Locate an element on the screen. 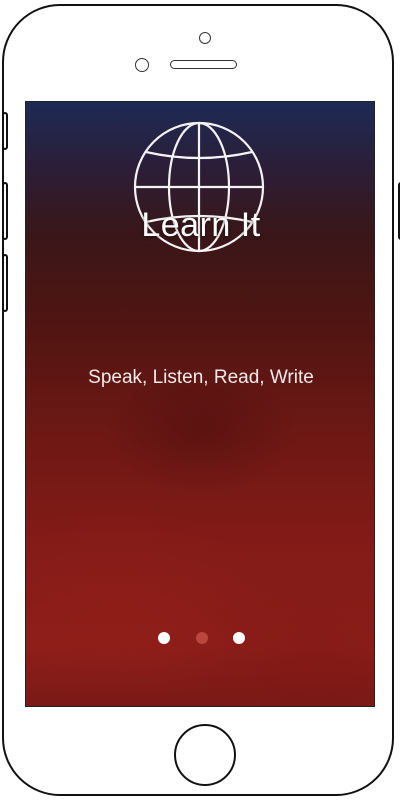 This screenshot has width=400, height=800. page-indicator is located at coordinates (202, 639).